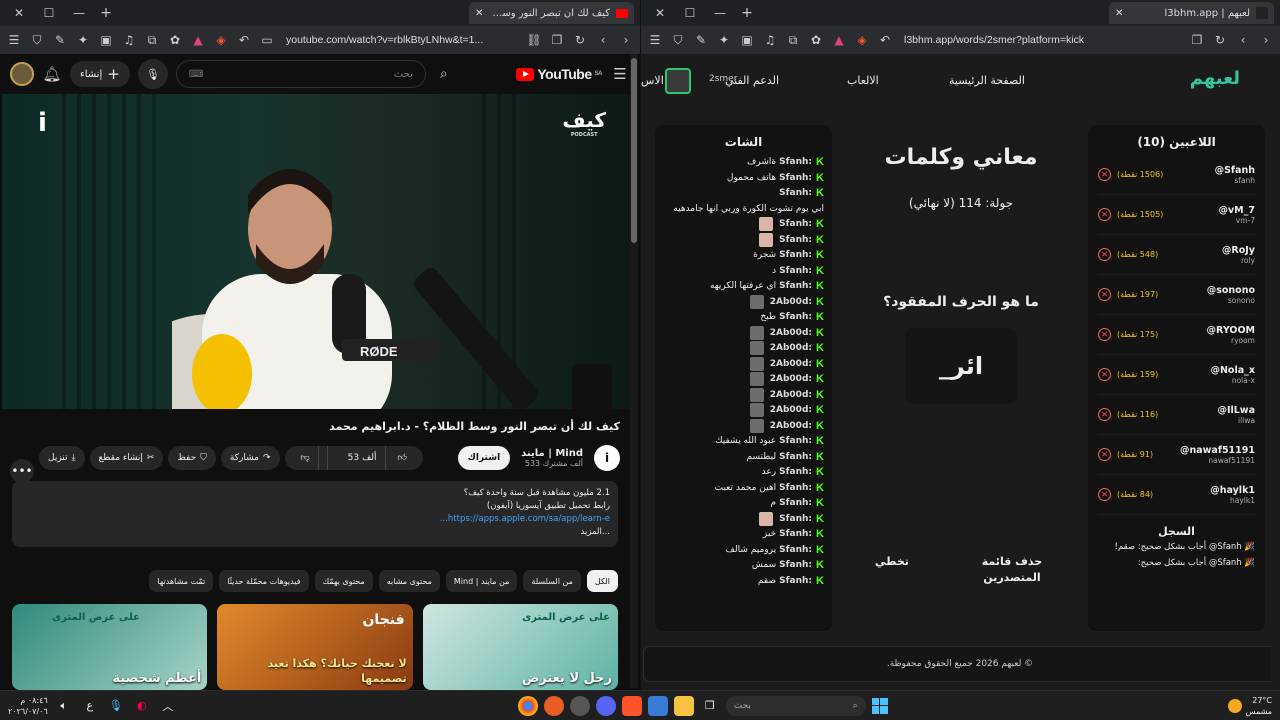 Image resolution: width=1280 pixels, height=720 pixels. Describe the element at coordinates (110, 647) in the screenshot. I see `related-video-card: على عرض المترى أعظم شخصية` at that location.